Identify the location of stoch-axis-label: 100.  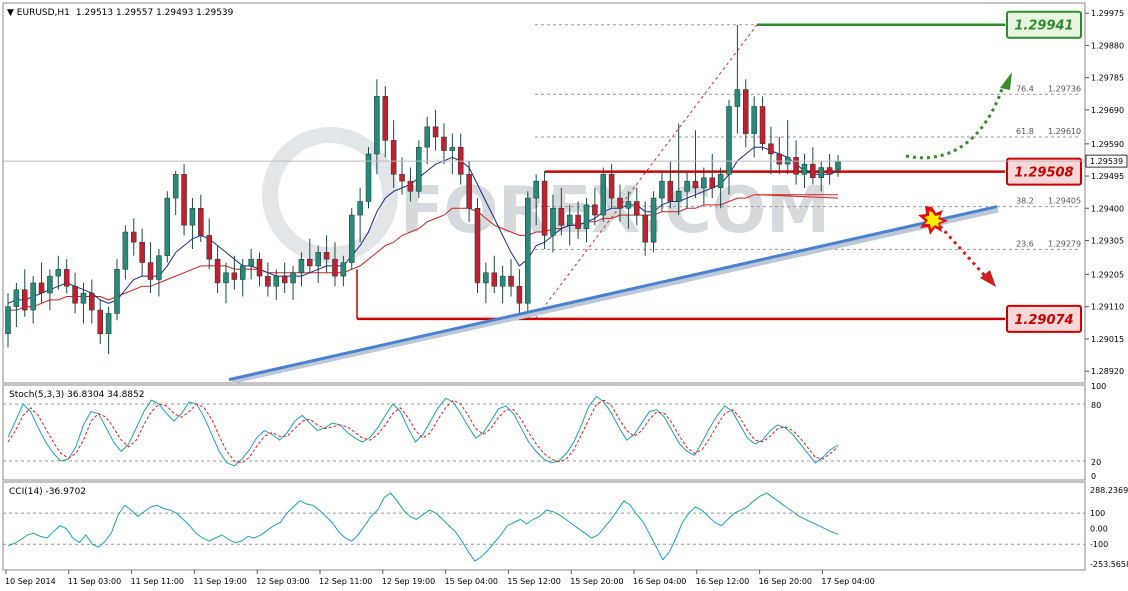
(1098, 386).